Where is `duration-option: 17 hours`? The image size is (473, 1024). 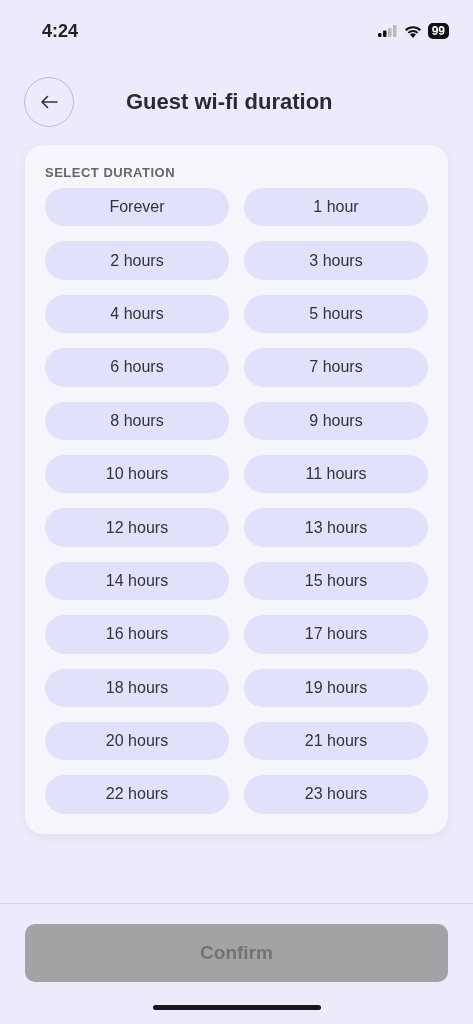 duration-option: 17 hours is located at coordinates (336, 634).